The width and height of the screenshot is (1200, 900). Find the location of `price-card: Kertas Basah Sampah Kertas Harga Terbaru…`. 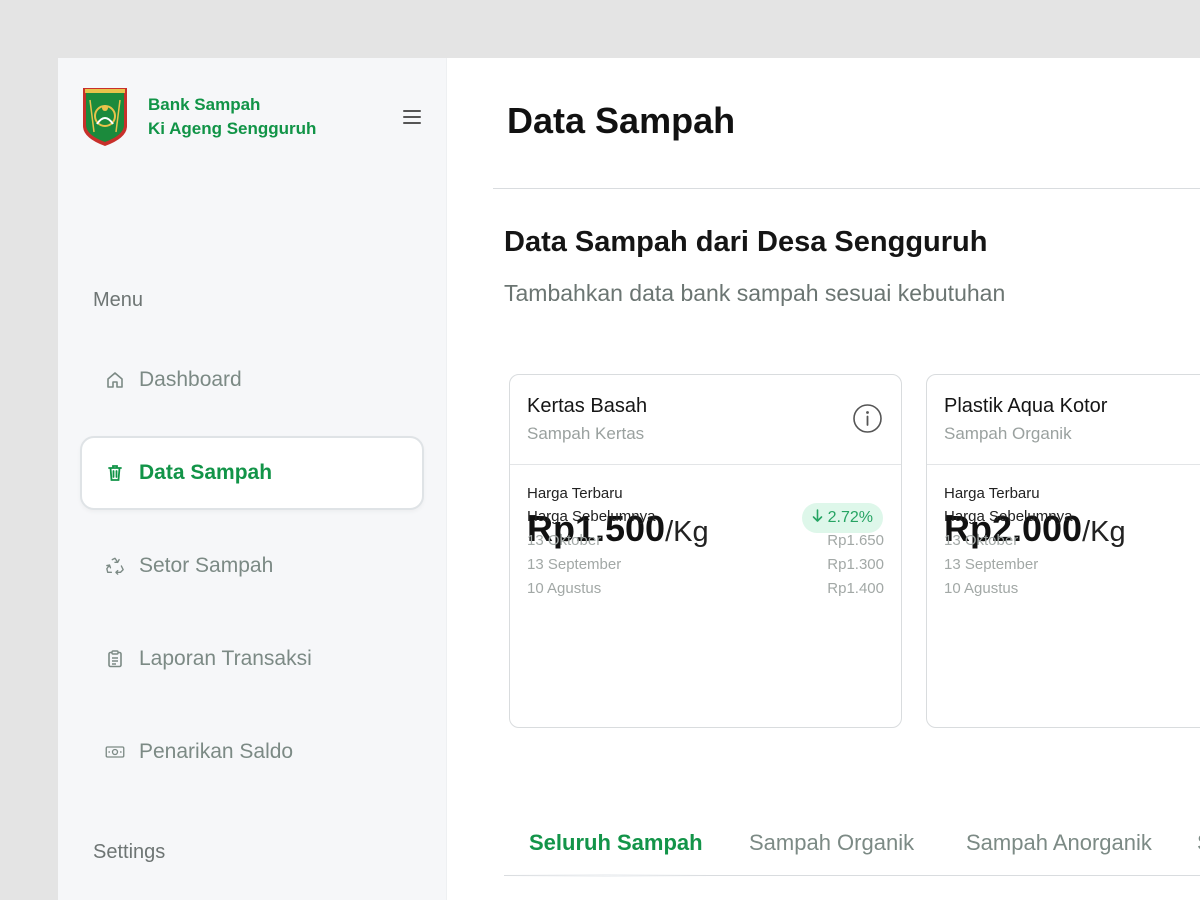

price-card: Kertas Basah Sampah Kertas Harga Terbaru… is located at coordinates (705, 551).